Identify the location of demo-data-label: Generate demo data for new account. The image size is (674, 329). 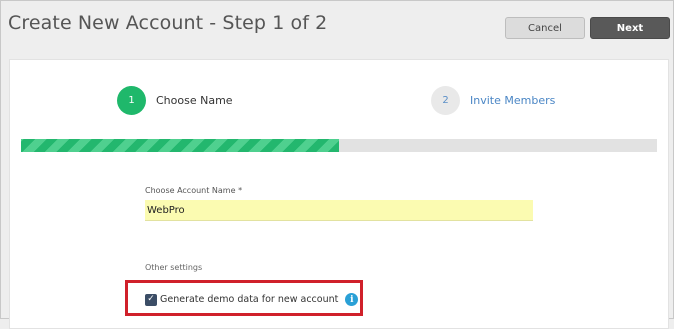
(249, 299).